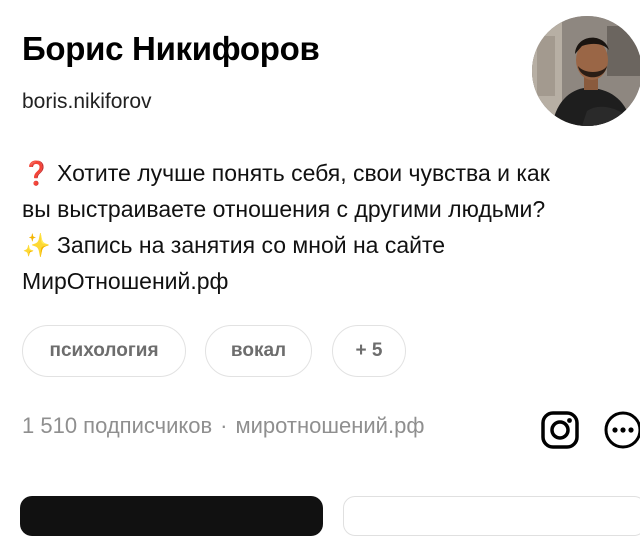 The width and height of the screenshot is (640, 536). What do you see at coordinates (330, 425) in the screenshot?
I see `website-link: миротношений.рф` at bounding box center [330, 425].